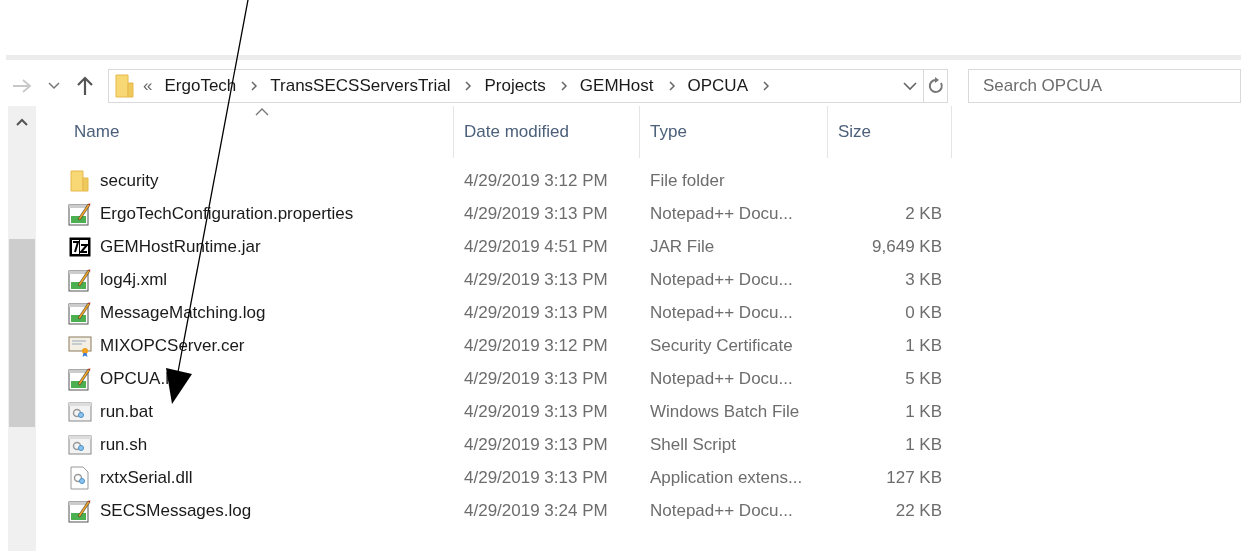 The width and height of the screenshot is (1241, 557). Describe the element at coordinates (261, 112) in the screenshot. I see `sort-caret-icon` at that location.